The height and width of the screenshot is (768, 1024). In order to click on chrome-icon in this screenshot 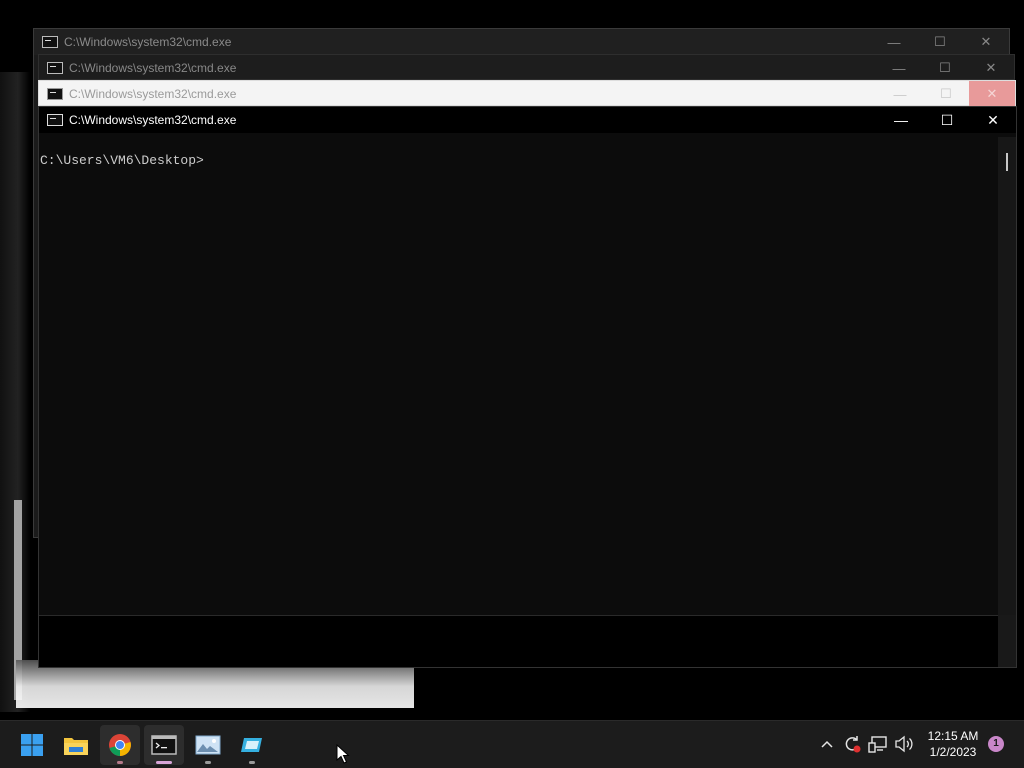, I will do `click(120, 745)`.